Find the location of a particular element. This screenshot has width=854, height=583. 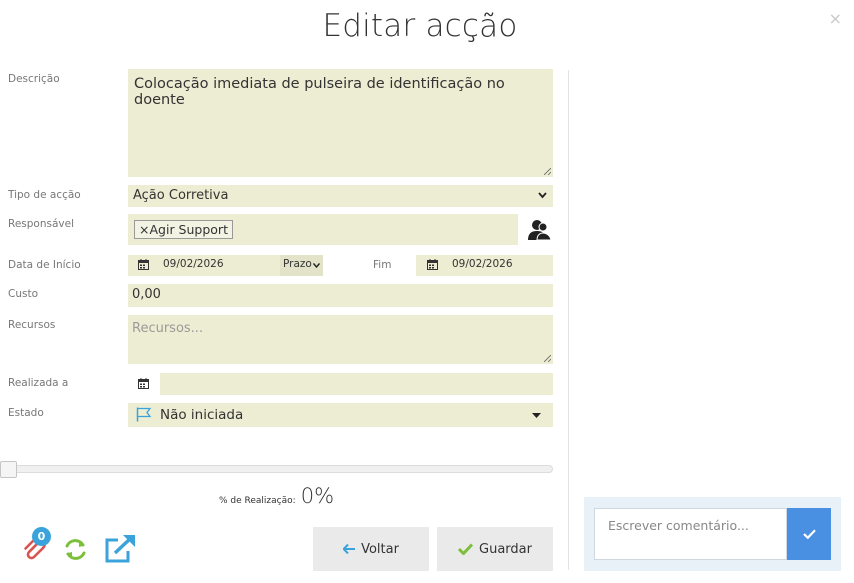

fim-value: 09/02/2026 is located at coordinates (482, 264).